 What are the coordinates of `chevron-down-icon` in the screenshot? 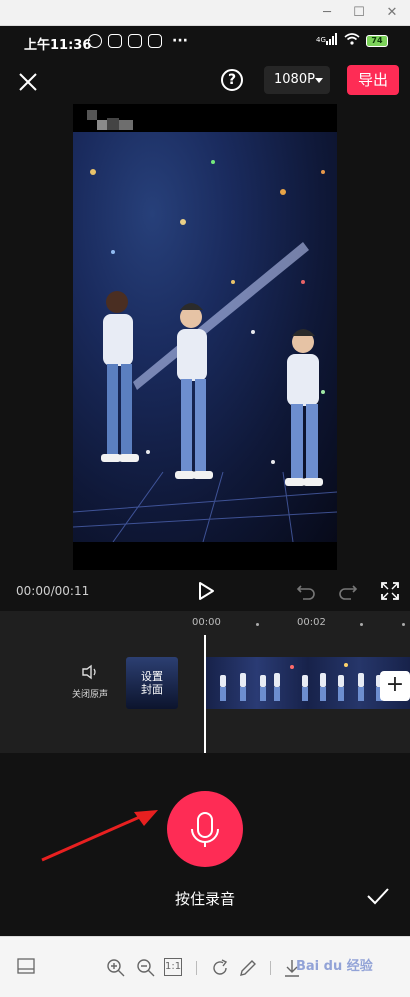 It's located at (319, 80).